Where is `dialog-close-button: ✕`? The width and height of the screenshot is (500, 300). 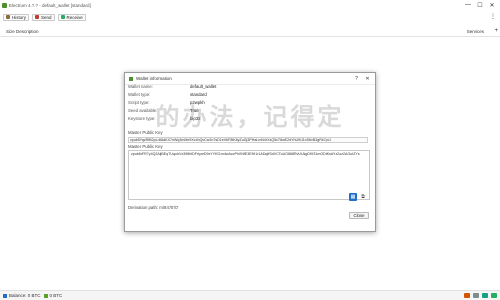 dialog-close-button: ✕ is located at coordinates (367, 78).